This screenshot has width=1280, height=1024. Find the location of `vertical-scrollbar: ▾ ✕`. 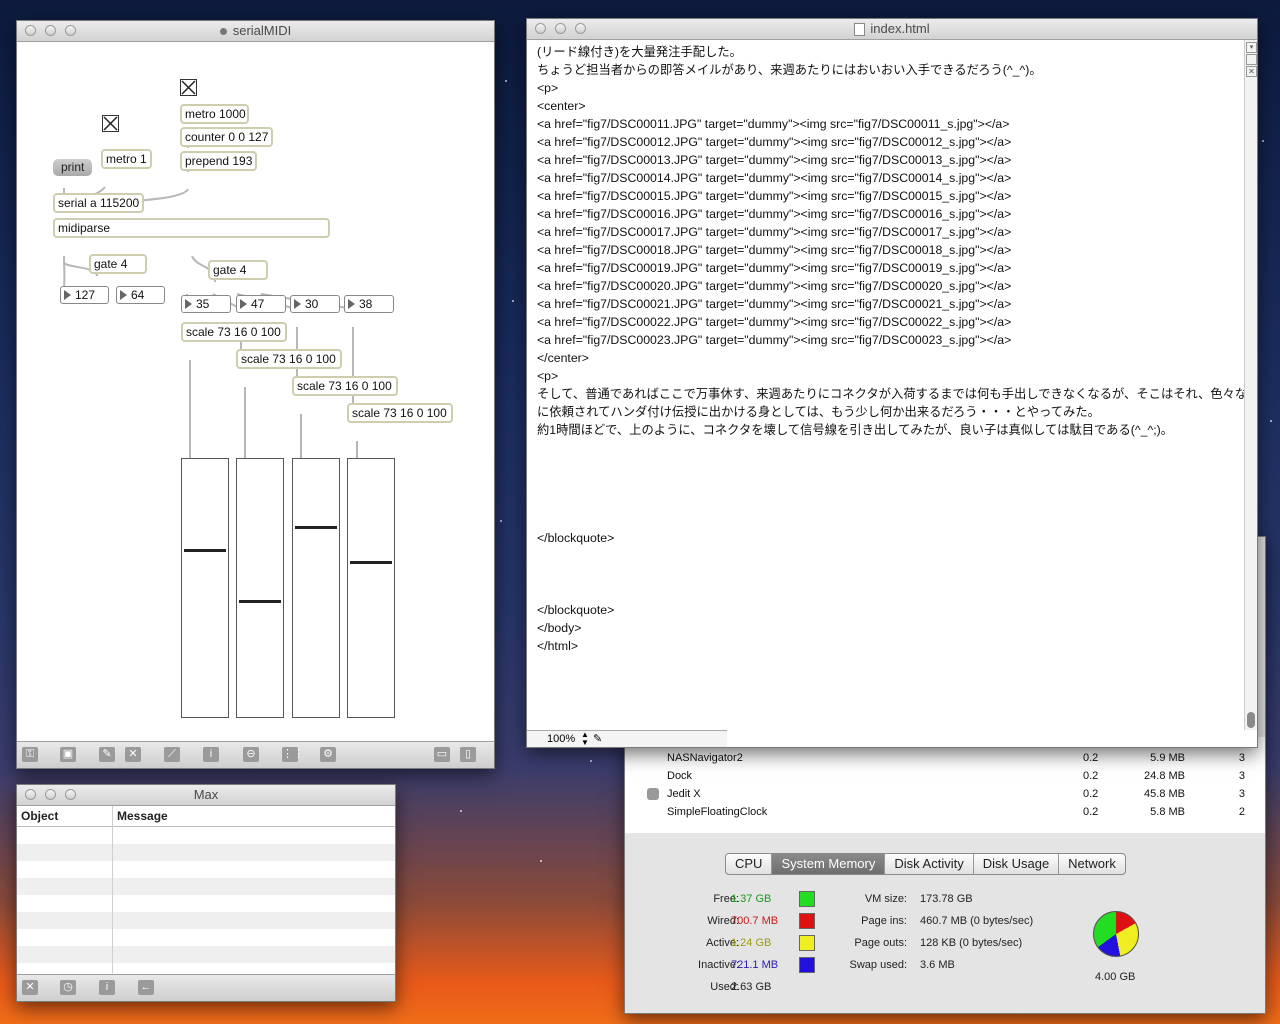

vertical-scrollbar: ▾ ✕ is located at coordinates (1250, 385).